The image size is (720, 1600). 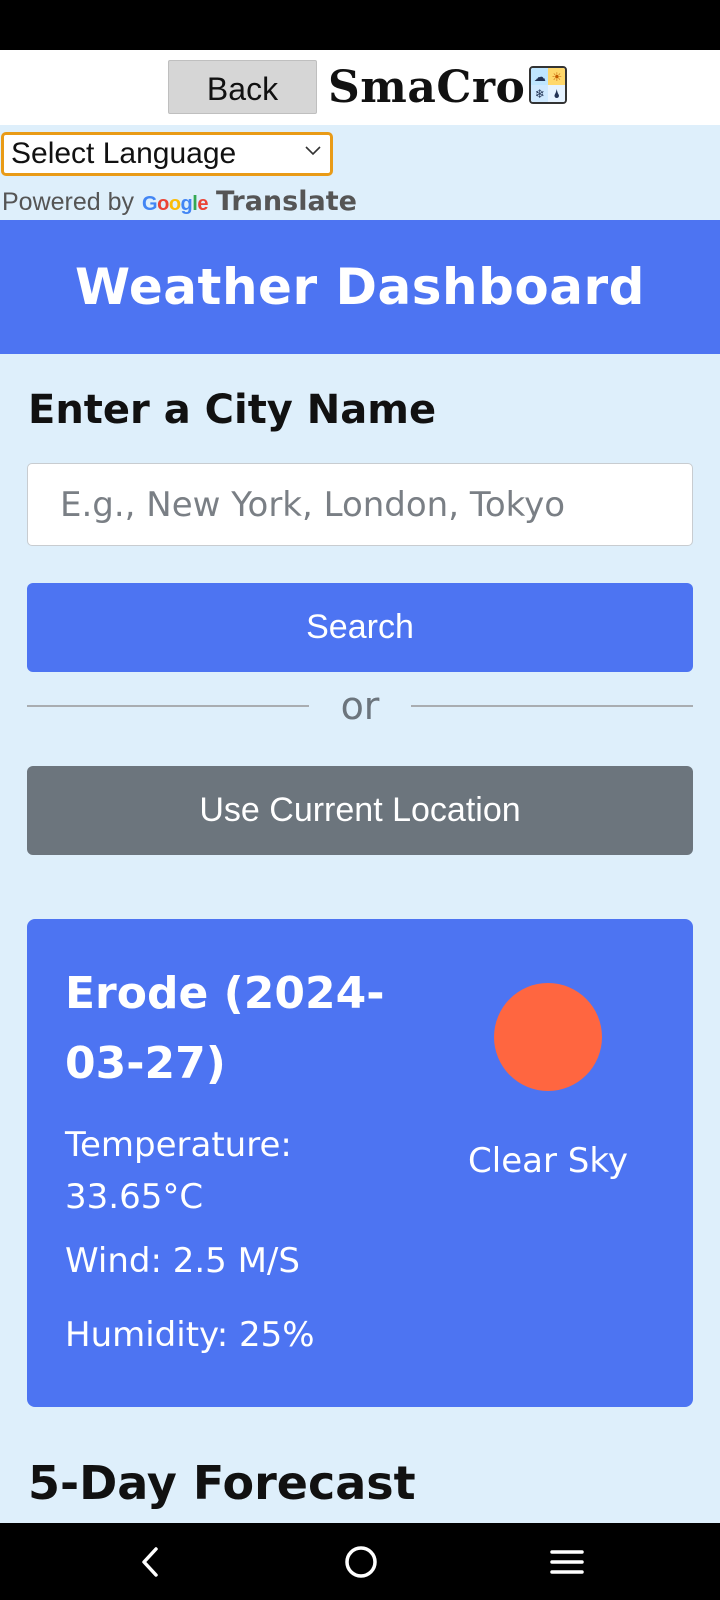 I want to click on language-select: Select Language, so click(x=167, y=154).